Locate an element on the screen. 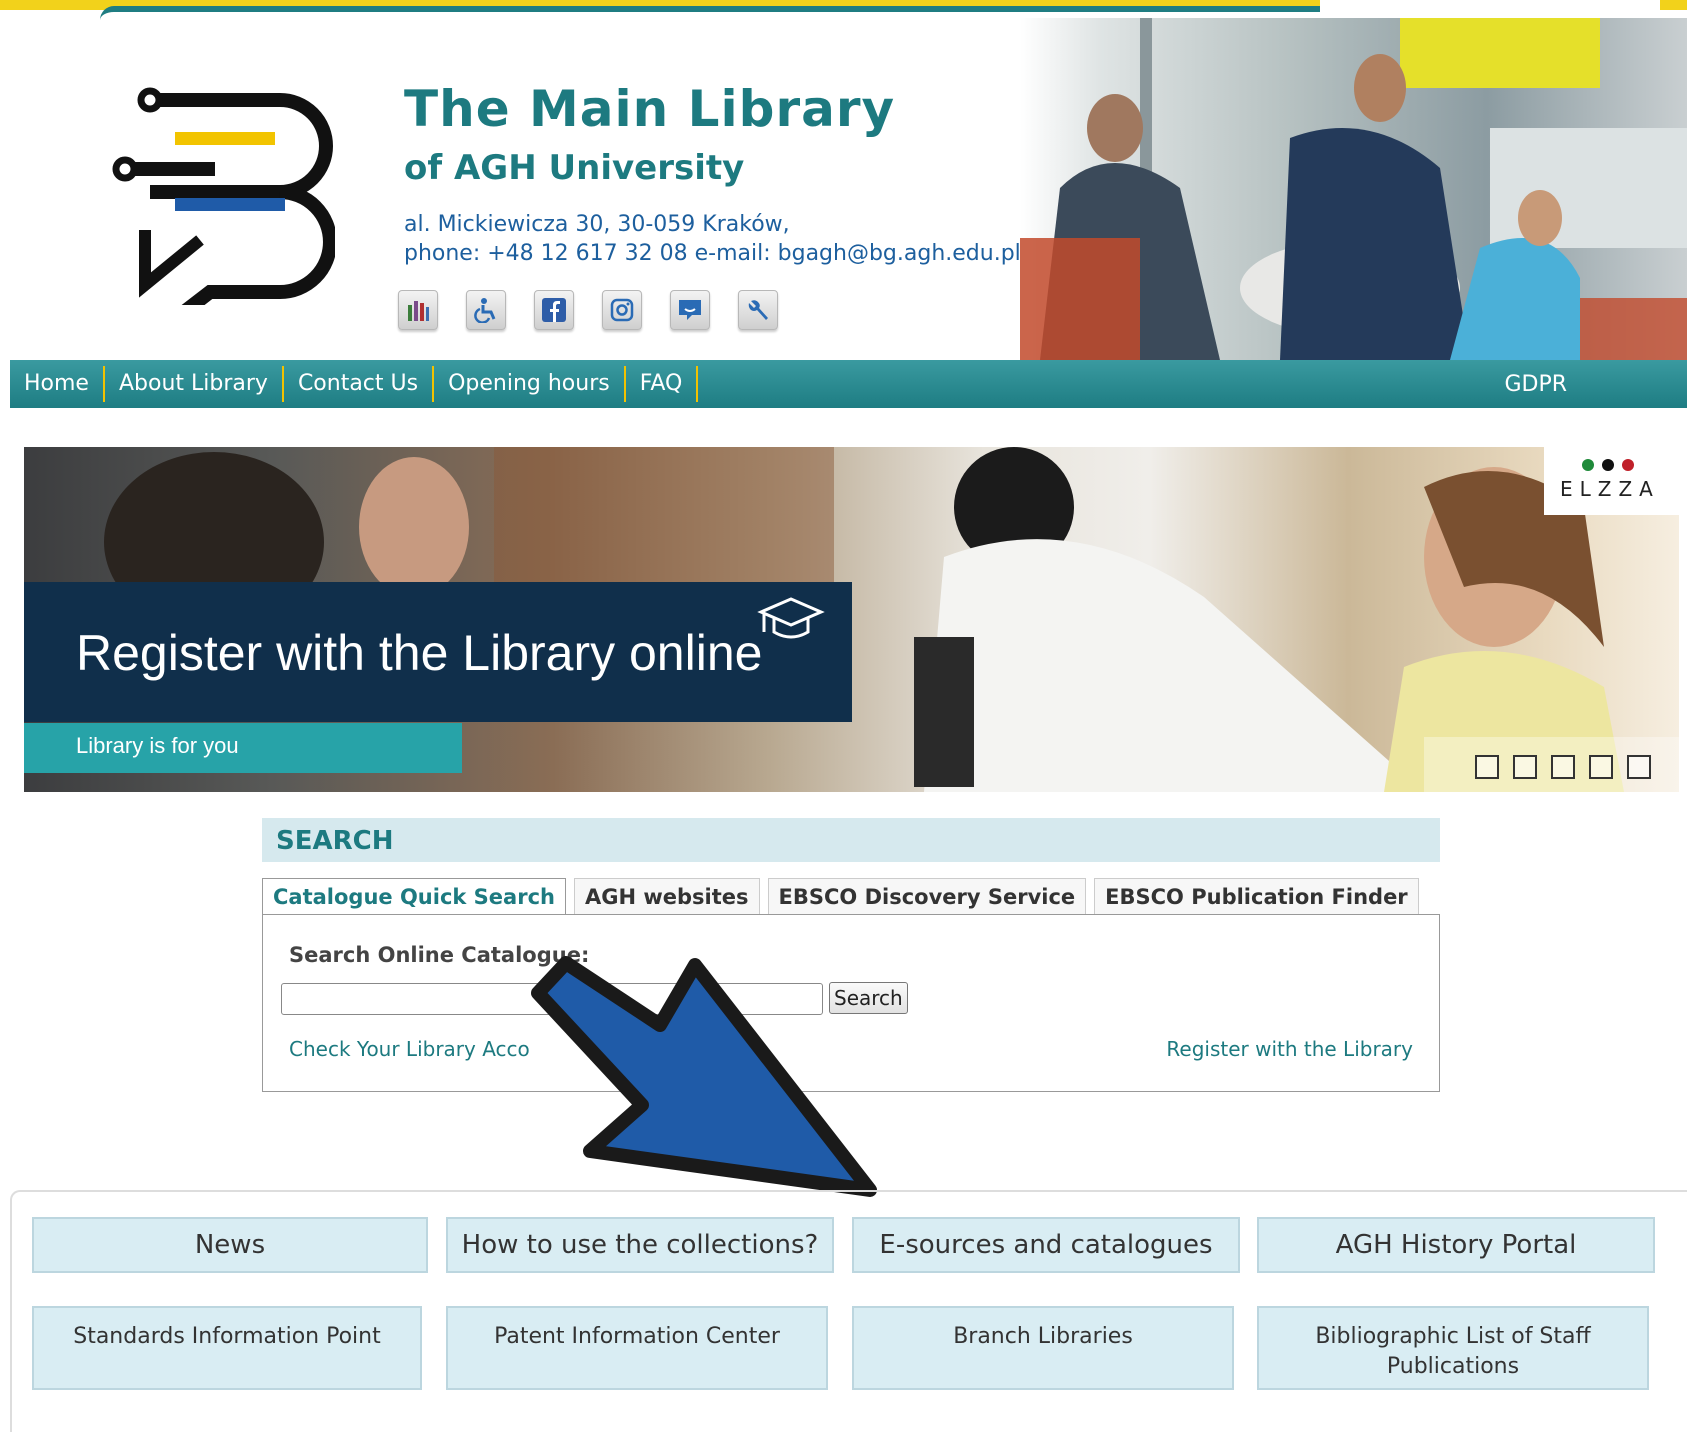 Image resolution: width=1687 pixels, height=1432 pixels. patent-information-center-link: Patent Information Center is located at coordinates (637, 1348).